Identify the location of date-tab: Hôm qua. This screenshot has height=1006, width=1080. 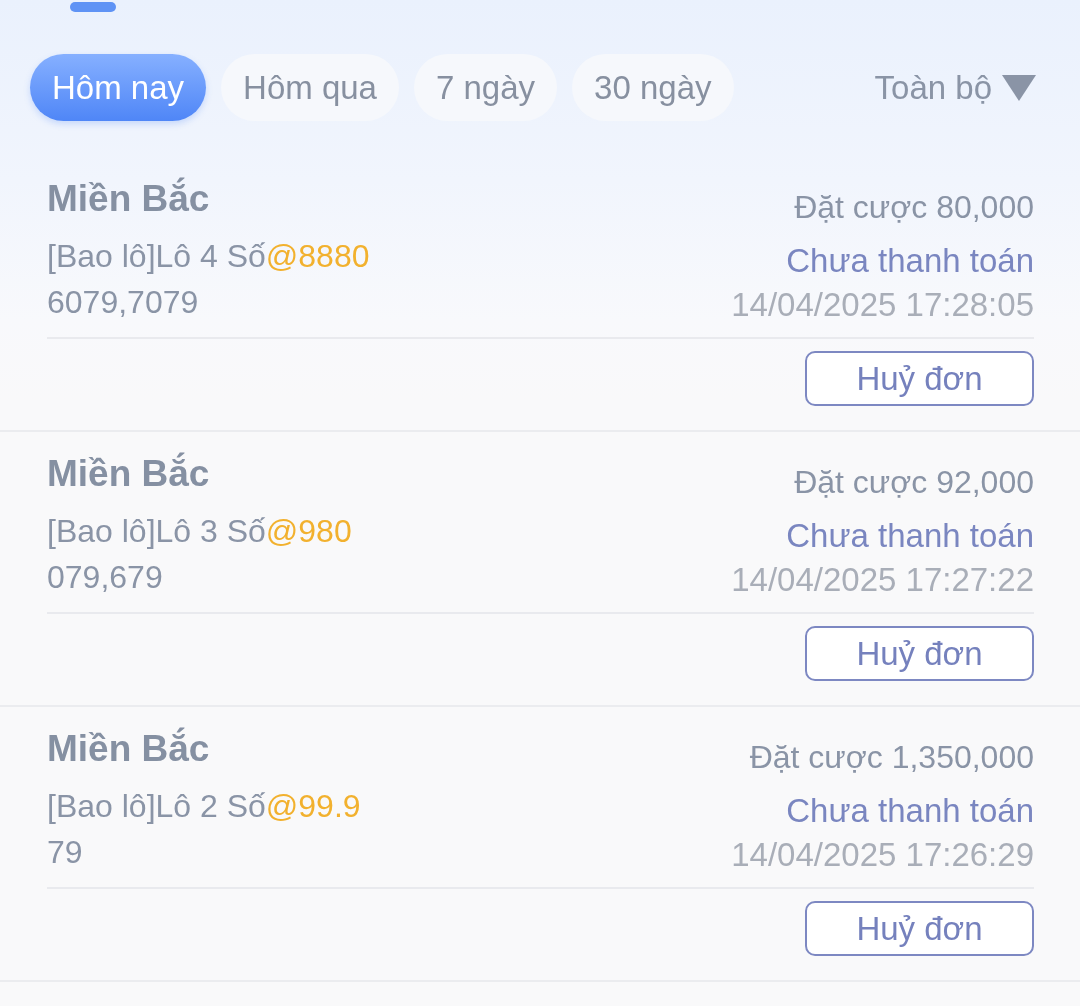
(310, 87).